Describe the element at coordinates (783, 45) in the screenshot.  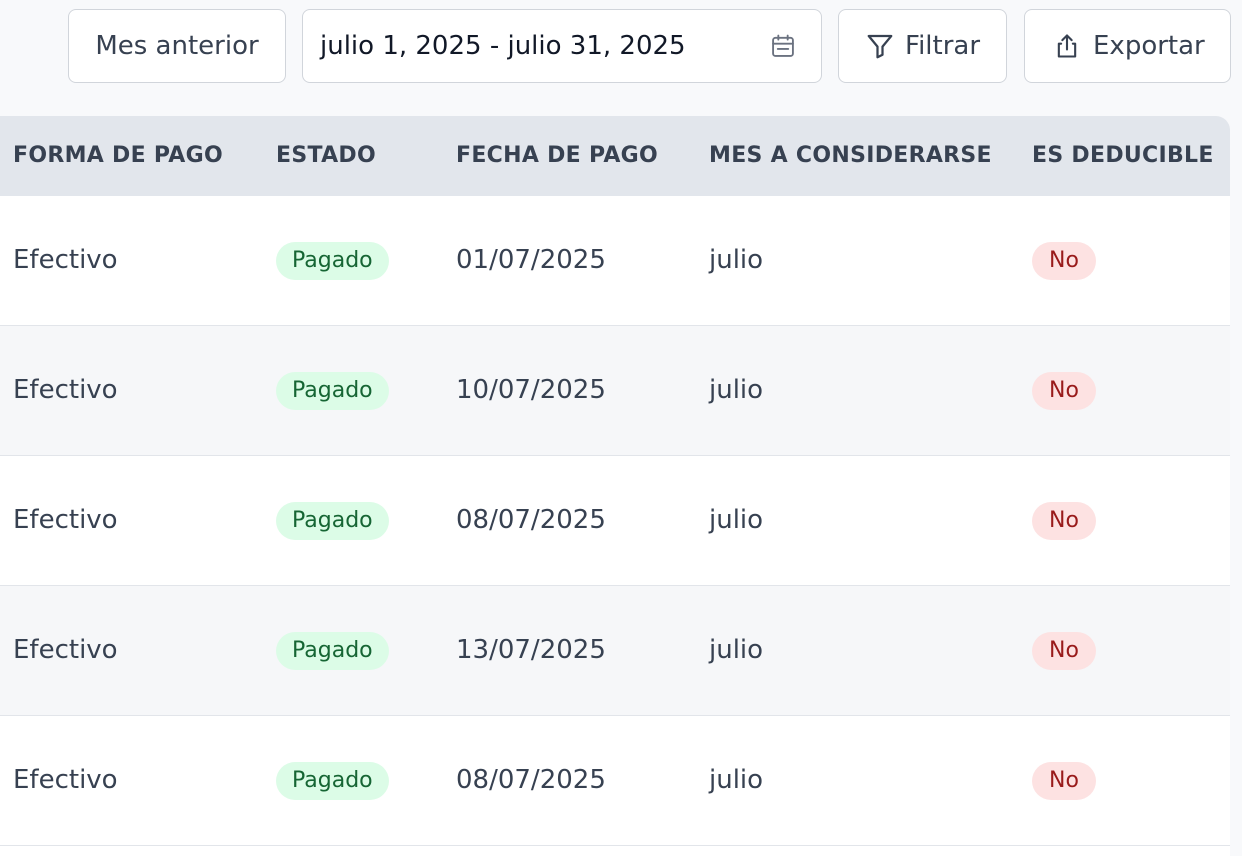
I see `calendar-icon` at that location.